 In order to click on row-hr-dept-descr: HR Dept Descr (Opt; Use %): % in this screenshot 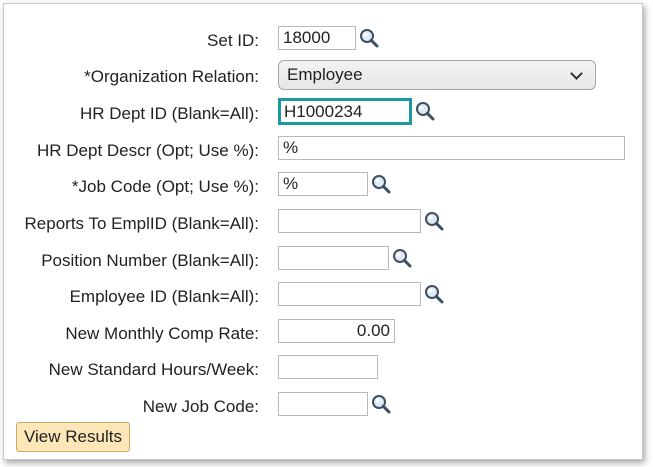, I will do `click(323, 150)`.